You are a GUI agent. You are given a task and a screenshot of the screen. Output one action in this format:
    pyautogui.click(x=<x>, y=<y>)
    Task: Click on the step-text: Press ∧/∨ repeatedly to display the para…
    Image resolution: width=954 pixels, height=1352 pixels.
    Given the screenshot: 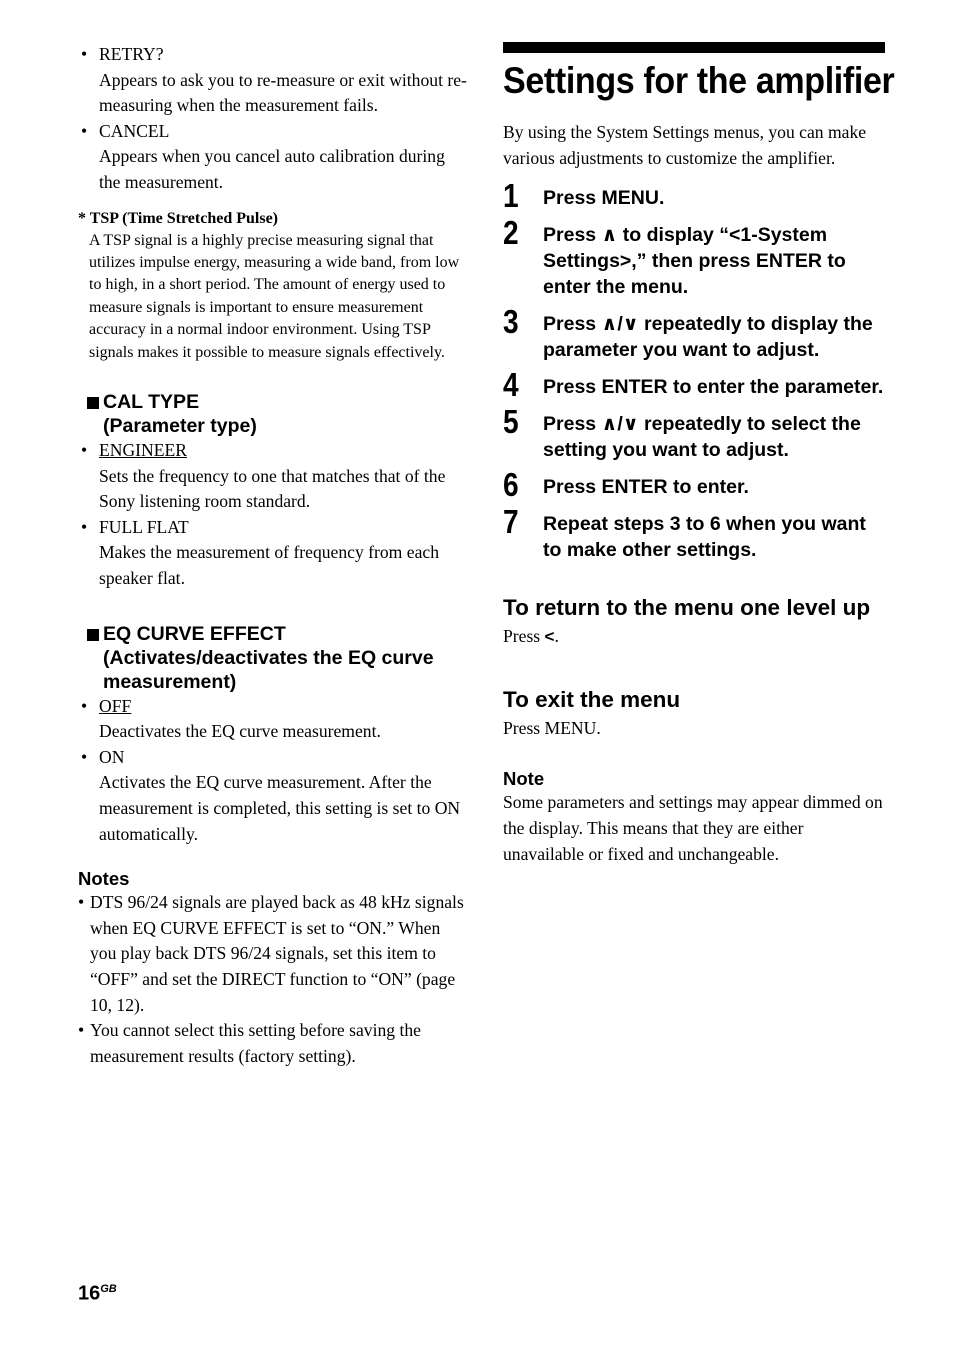 What is the action you would take?
    pyautogui.click(x=708, y=337)
    